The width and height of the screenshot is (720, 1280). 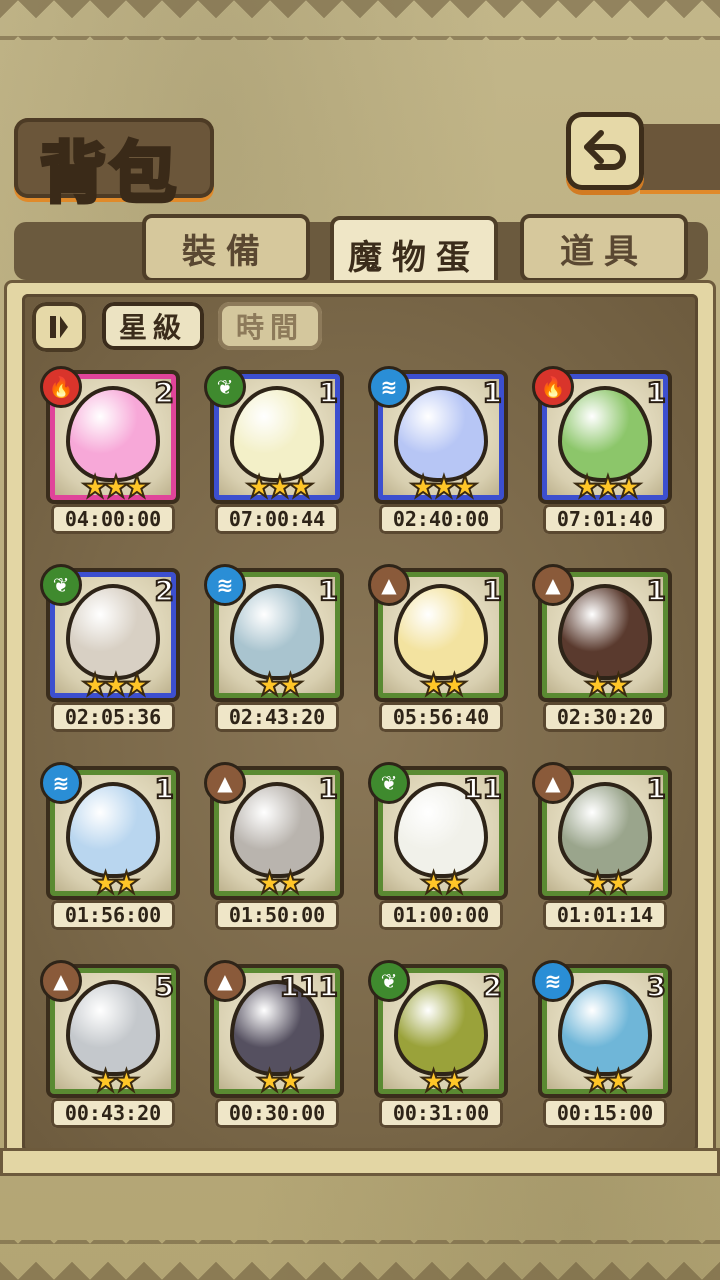 What do you see at coordinates (113, 519) in the screenshot?
I see `hatch-timer: 04:00:00` at bounding box center [113, 519].